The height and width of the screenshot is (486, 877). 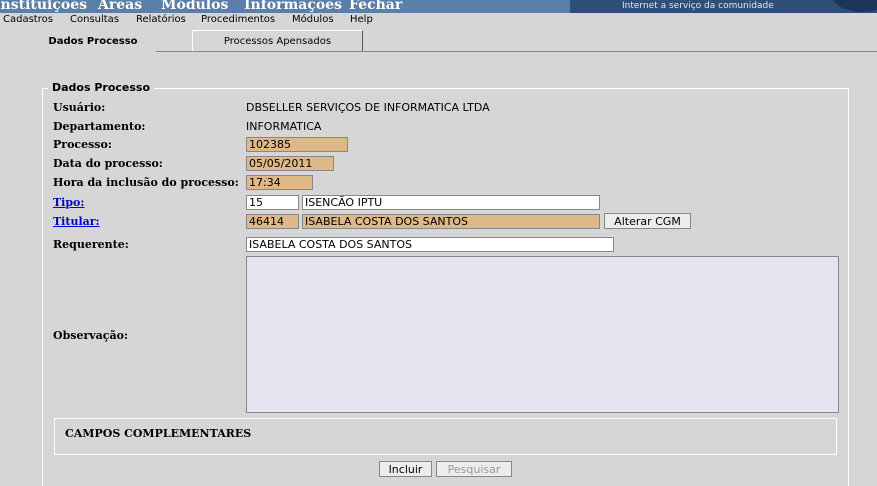 I want to click on campos-complementares-title: CAMPOS COMPLEMENTARES, so click(x=158, y=433).